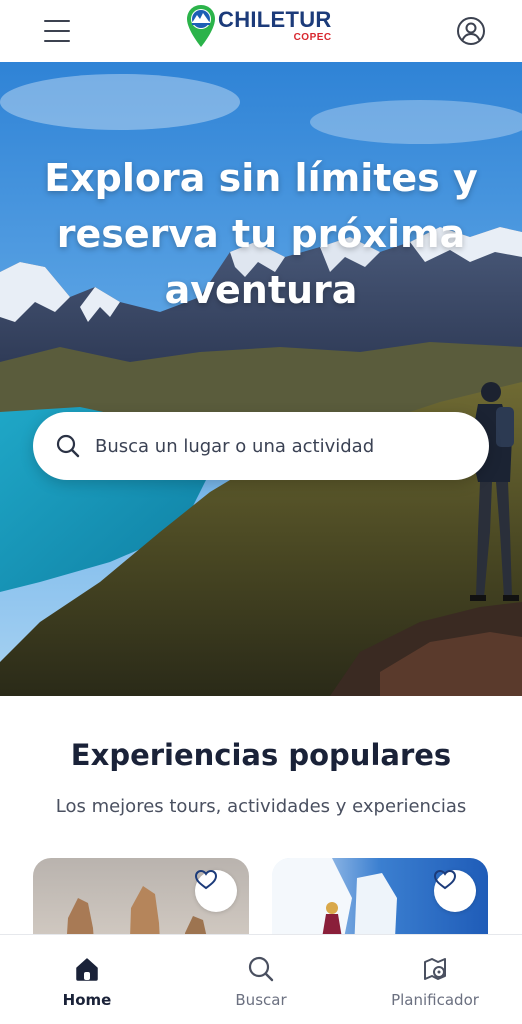 The height and width of the screenshot is (1024, 522). I want to click on nav-item-search: Buscar, so click(261, 979).